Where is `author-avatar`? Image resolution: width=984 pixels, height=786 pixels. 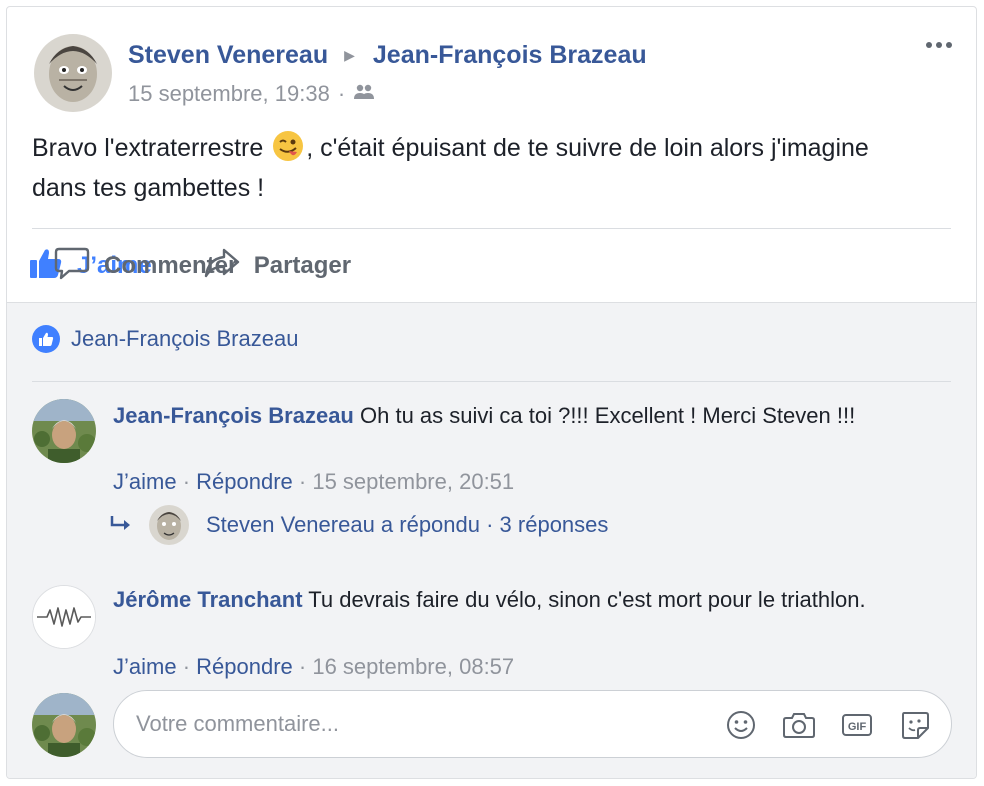 author-avatar is located at coordinates (73, 73).